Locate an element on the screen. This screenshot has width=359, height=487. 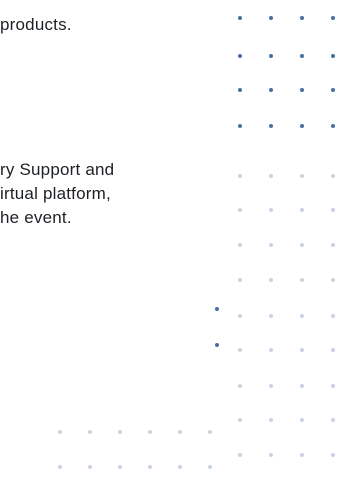
body-text-line-4: he event. is located at coordinates (36, 217).